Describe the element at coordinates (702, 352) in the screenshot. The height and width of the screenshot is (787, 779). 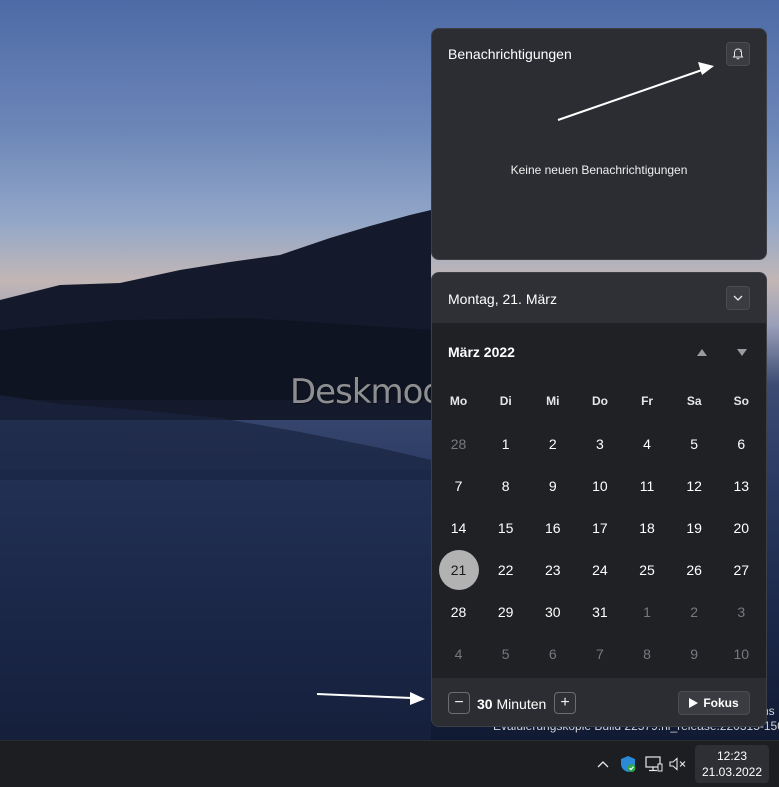
I see `previous-month-button` at that location.